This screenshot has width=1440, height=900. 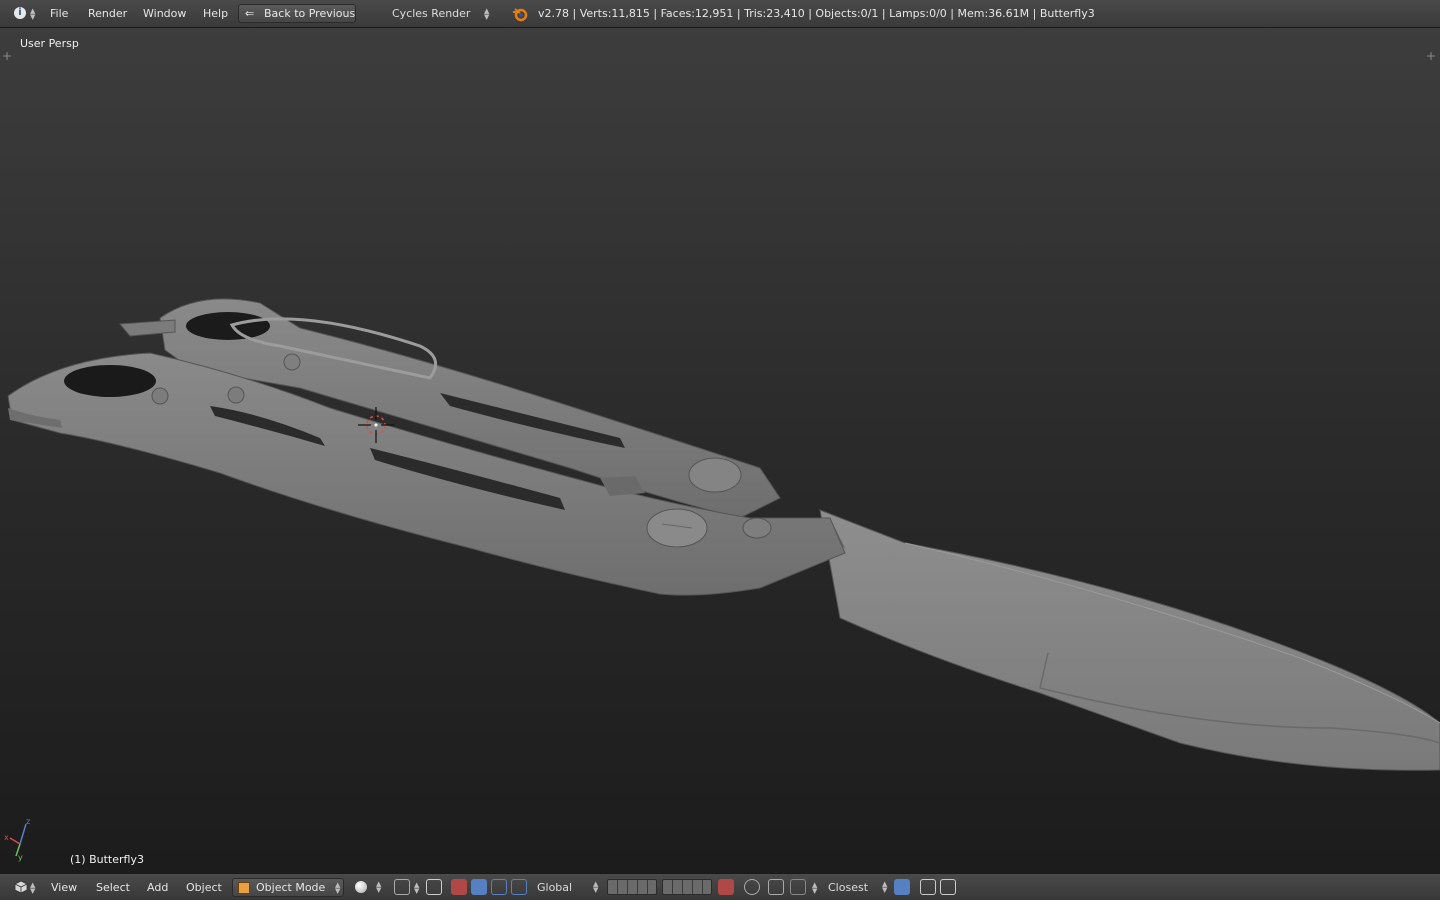 I want to click on snap-toggle-icon, so click(x=776, y=887).